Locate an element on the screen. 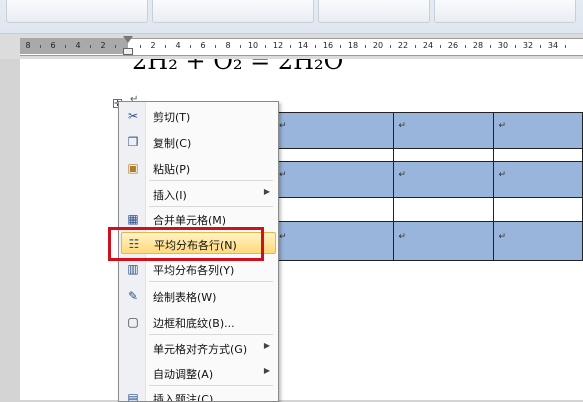  ruler-tick-label: 16 is located at coordinates (328, 45).